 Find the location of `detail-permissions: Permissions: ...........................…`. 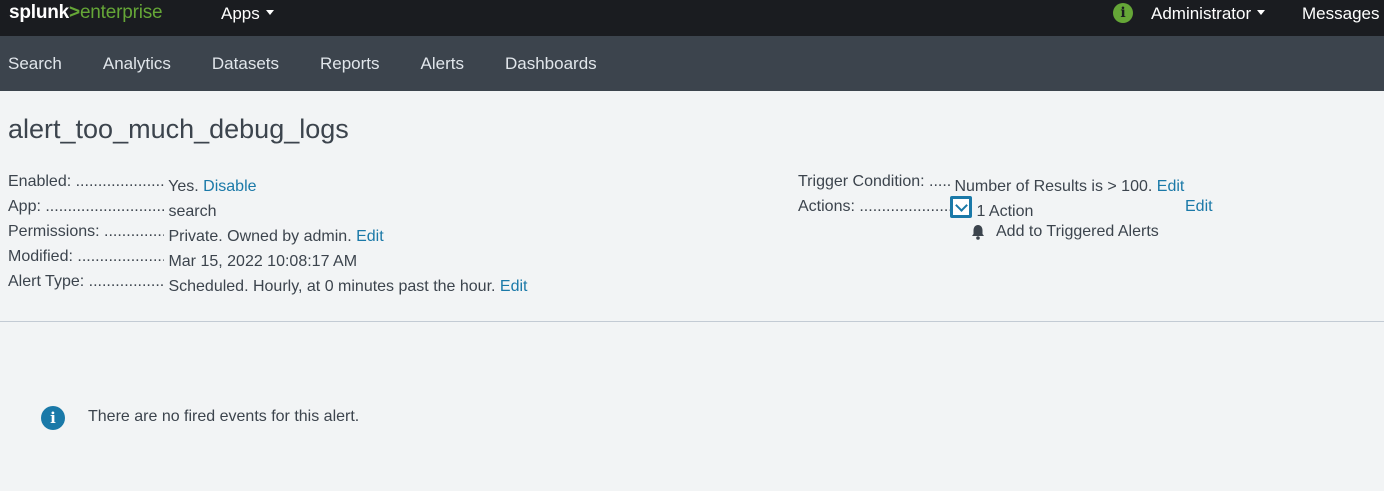

detail-permissions: Permissions: ...........................… is located at coordinates (196, 234).